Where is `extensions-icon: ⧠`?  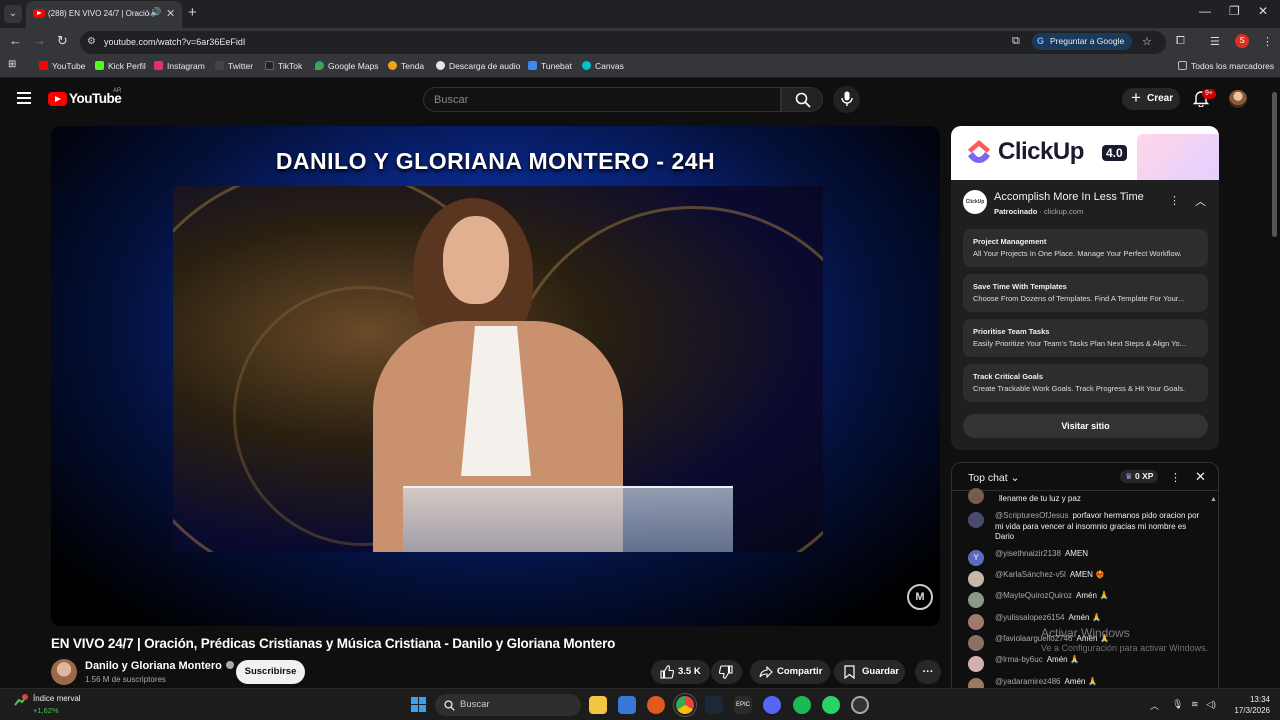
extensions-icon: ⧠ is located at coordinates (1180, 41).